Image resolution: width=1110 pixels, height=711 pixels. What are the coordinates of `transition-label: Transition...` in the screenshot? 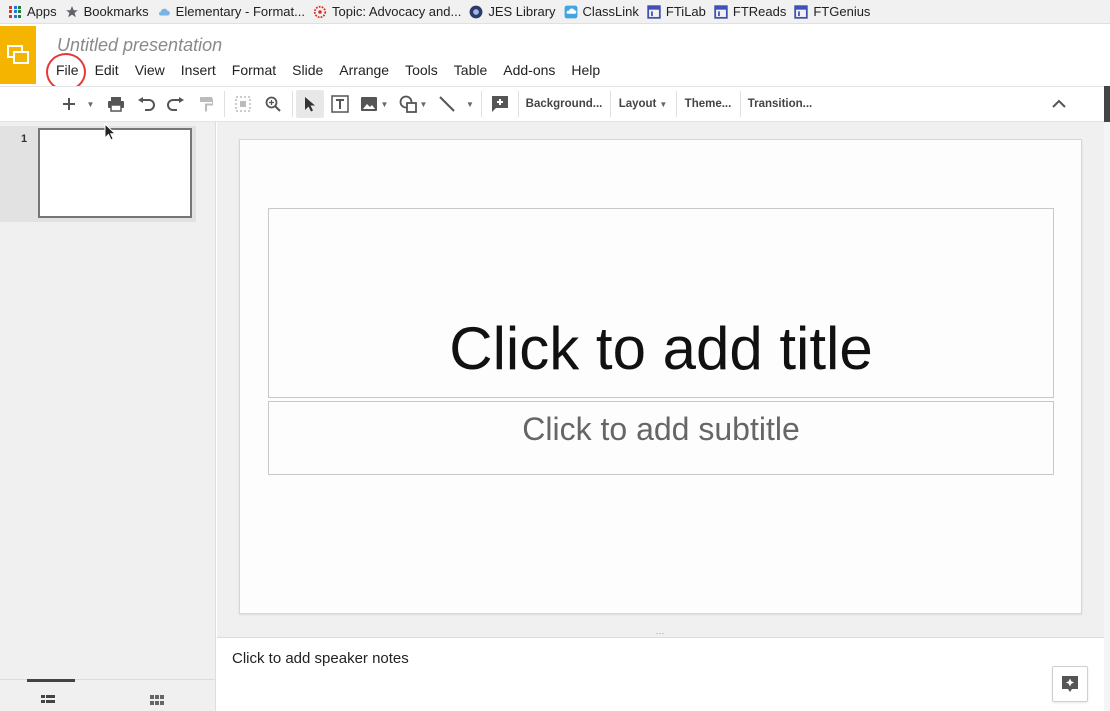 It's located at (780, 104).